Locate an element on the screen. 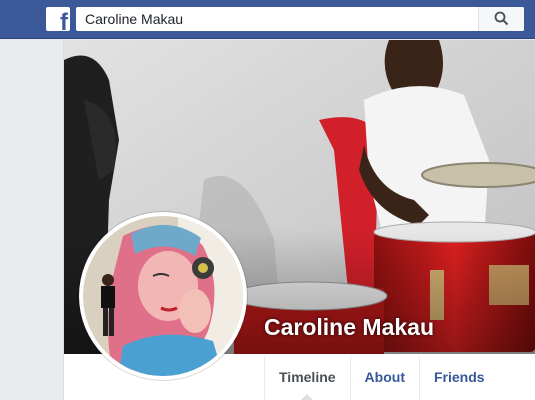  profile-picture is located at coordinates (163, 296).